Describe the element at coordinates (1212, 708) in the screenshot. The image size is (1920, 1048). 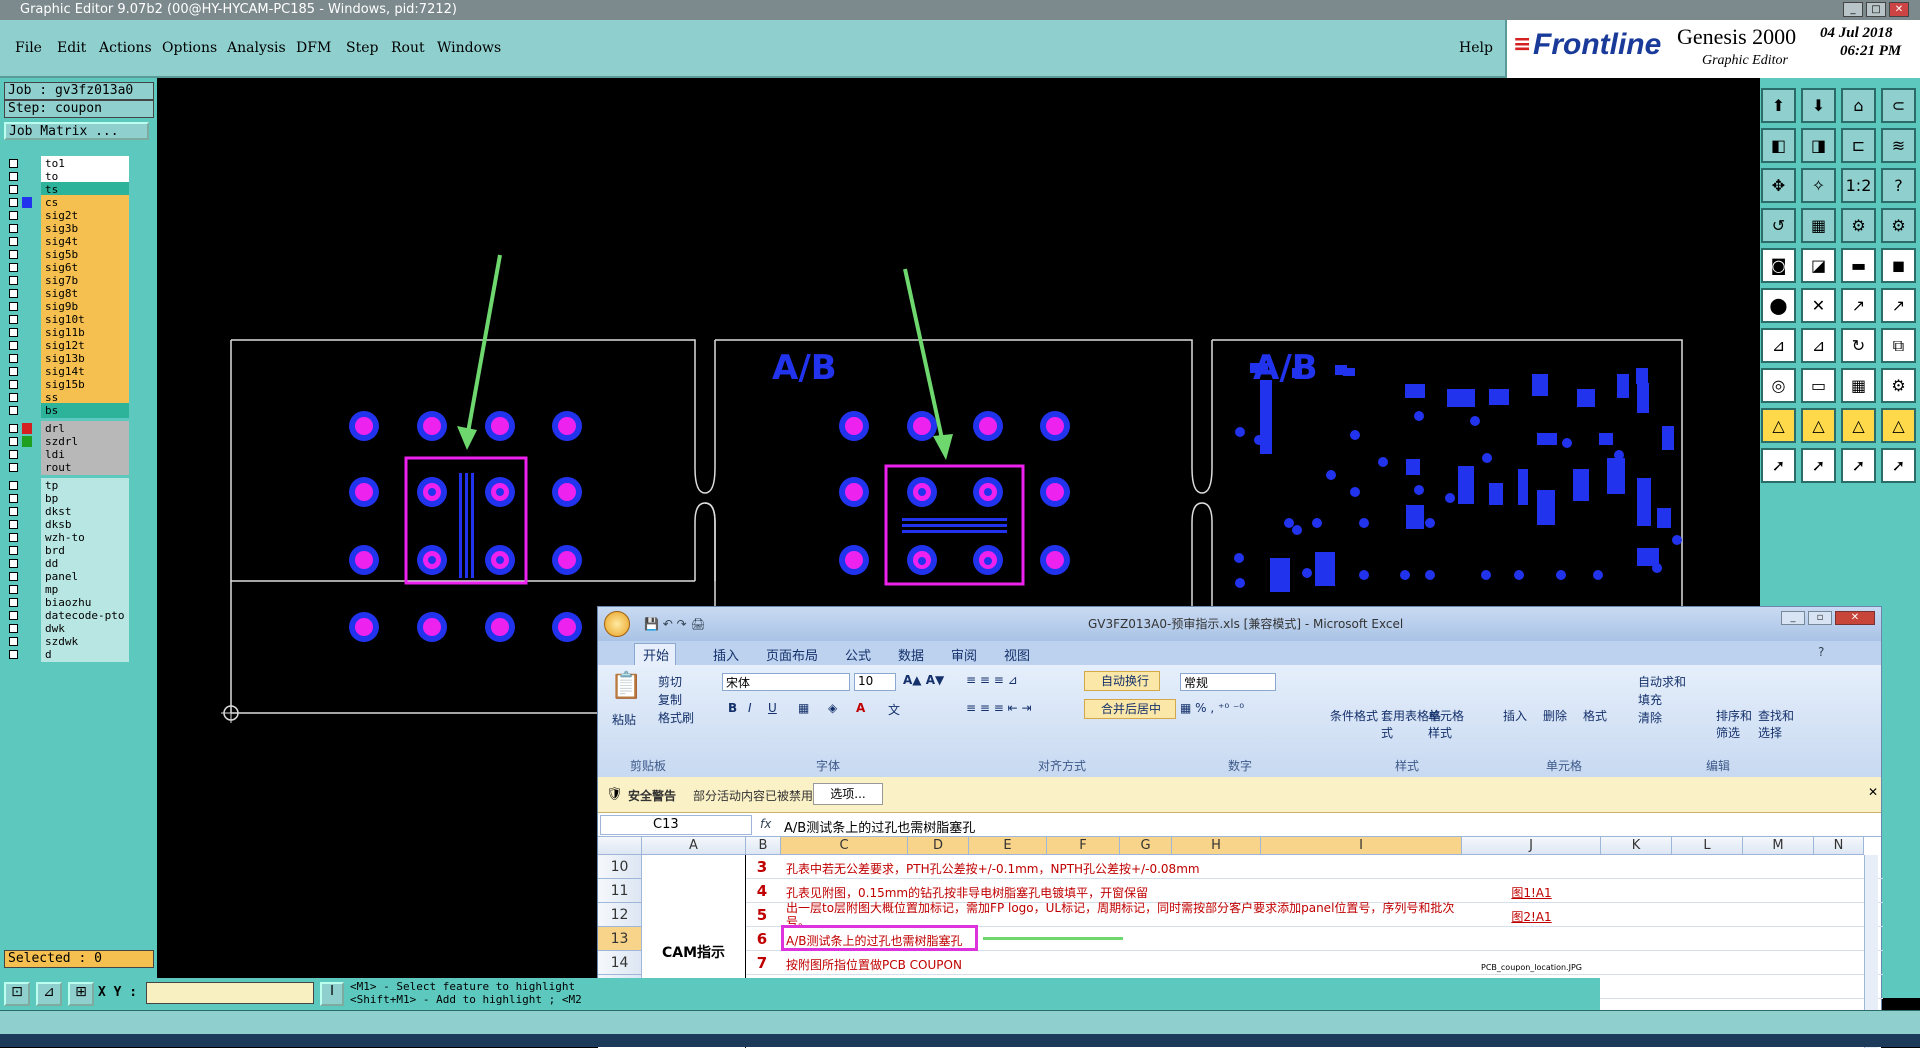
I see `currency-button: ▦ % , ⁺⁰ ⁻⁰` at that location.